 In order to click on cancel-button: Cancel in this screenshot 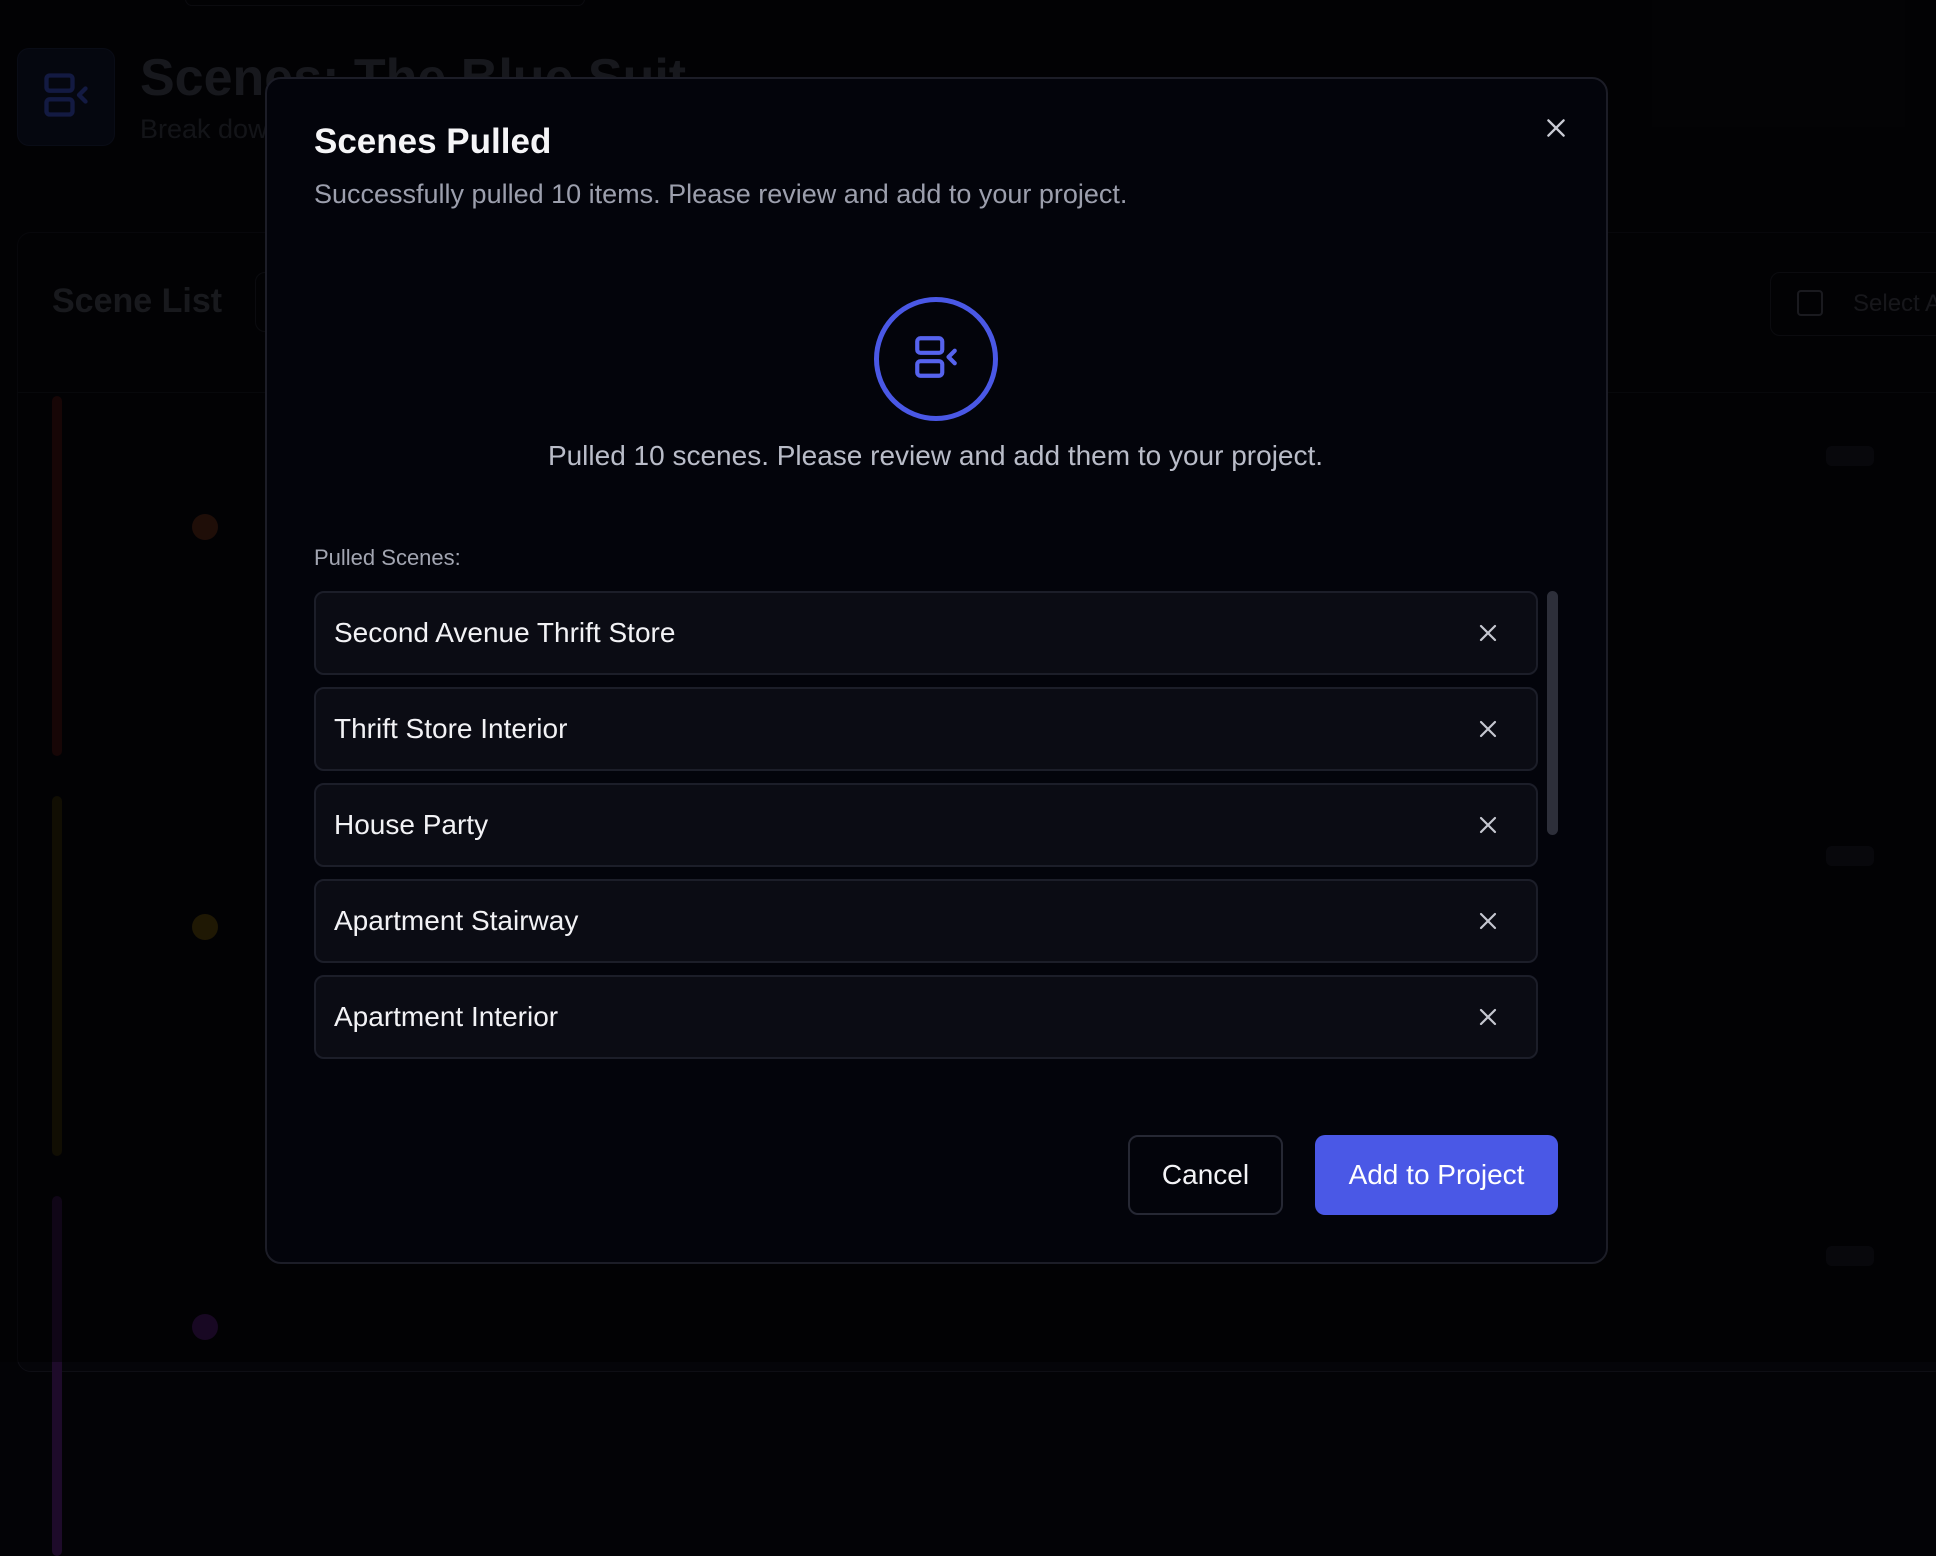, I will do `click(1205, 1175)`.